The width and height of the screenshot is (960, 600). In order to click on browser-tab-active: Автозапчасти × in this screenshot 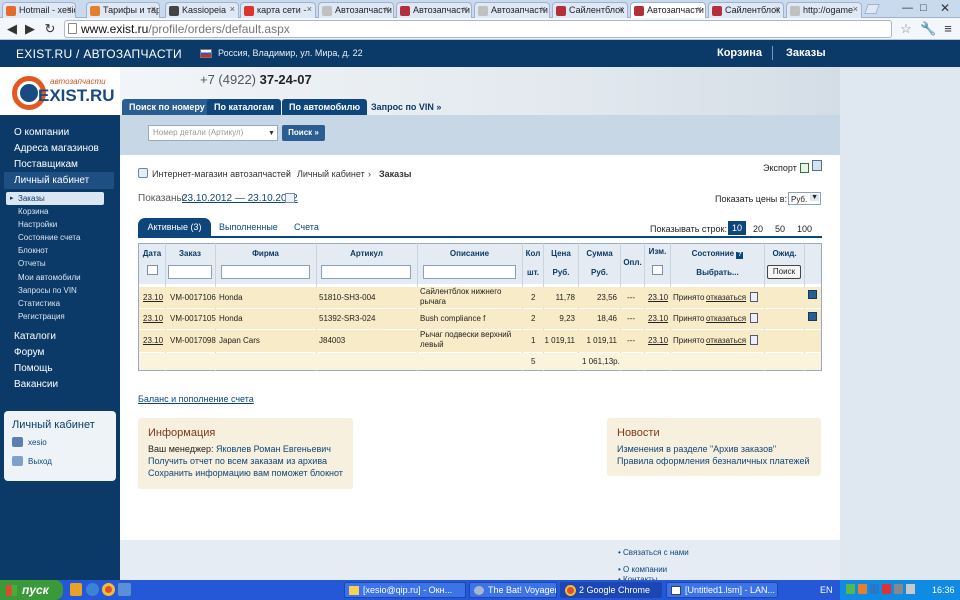, I will do `click(668, 10)`.